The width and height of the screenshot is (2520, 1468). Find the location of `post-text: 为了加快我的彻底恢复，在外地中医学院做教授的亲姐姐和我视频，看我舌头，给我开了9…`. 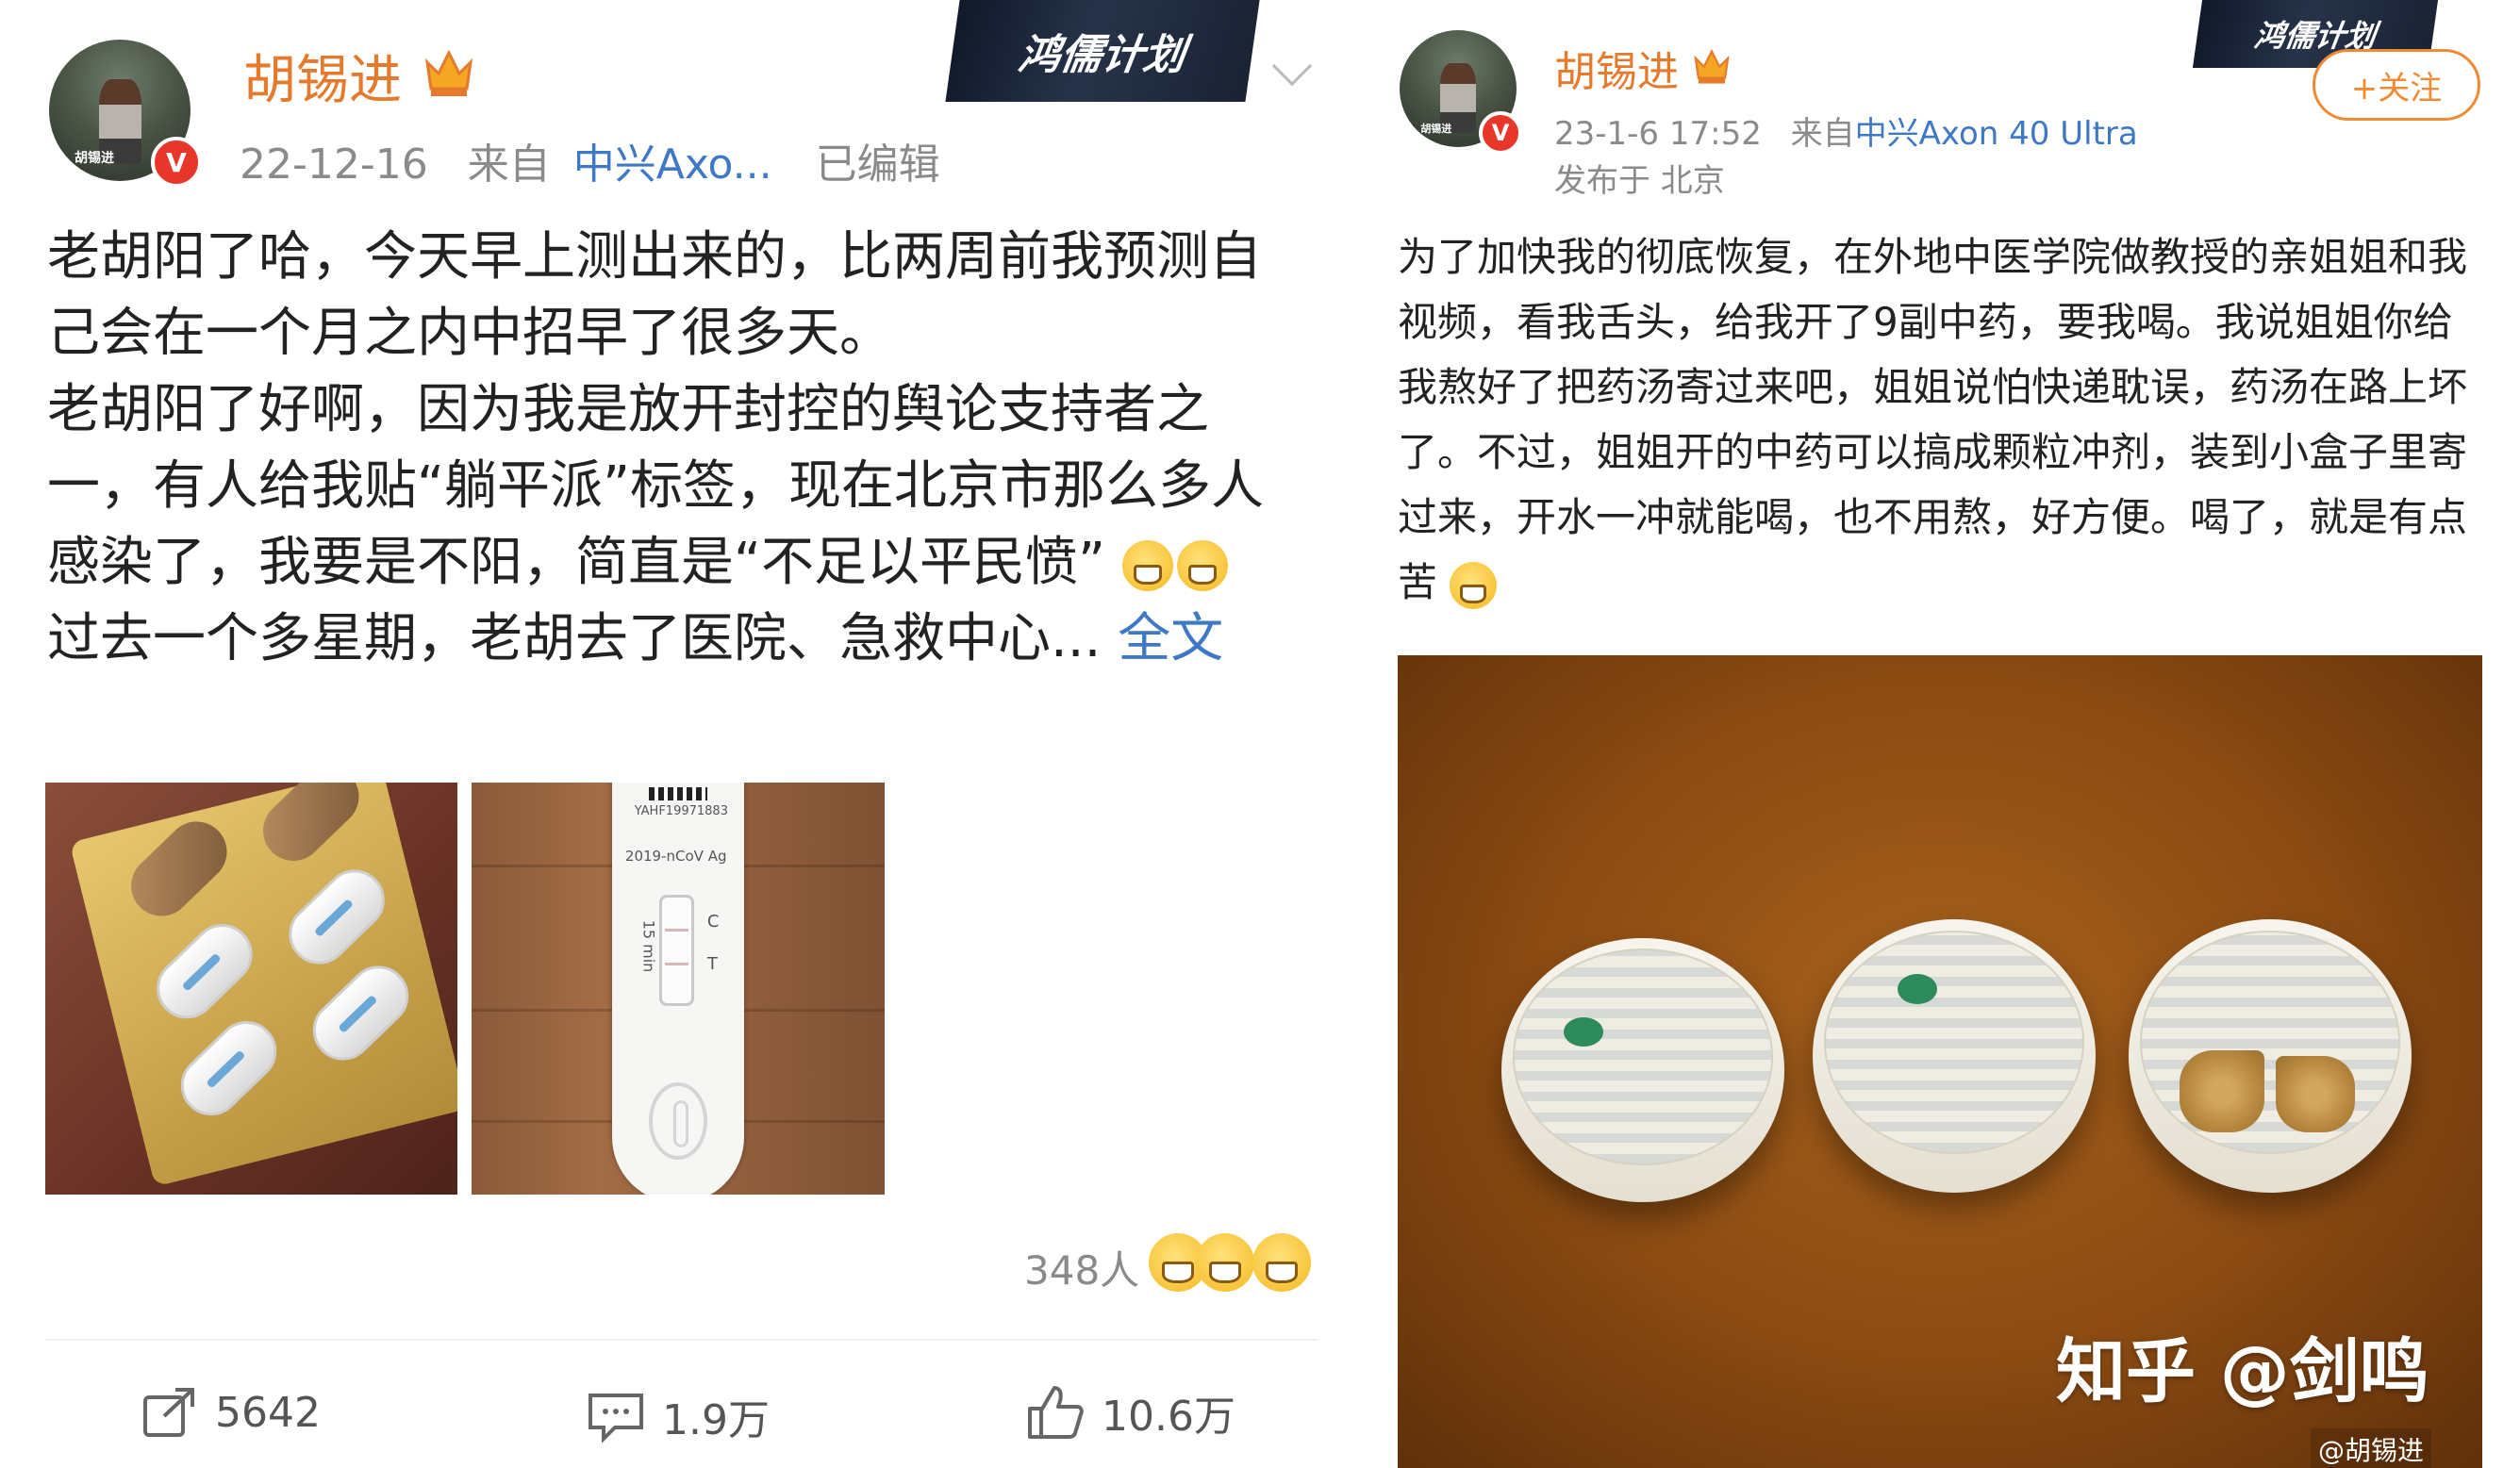

post-text: 为了加快我的彻底恢复，在外地中医学院做教授的亲姐姐和我视频，看我舌头，给我开了9… is located at coordinates (1933, 419).